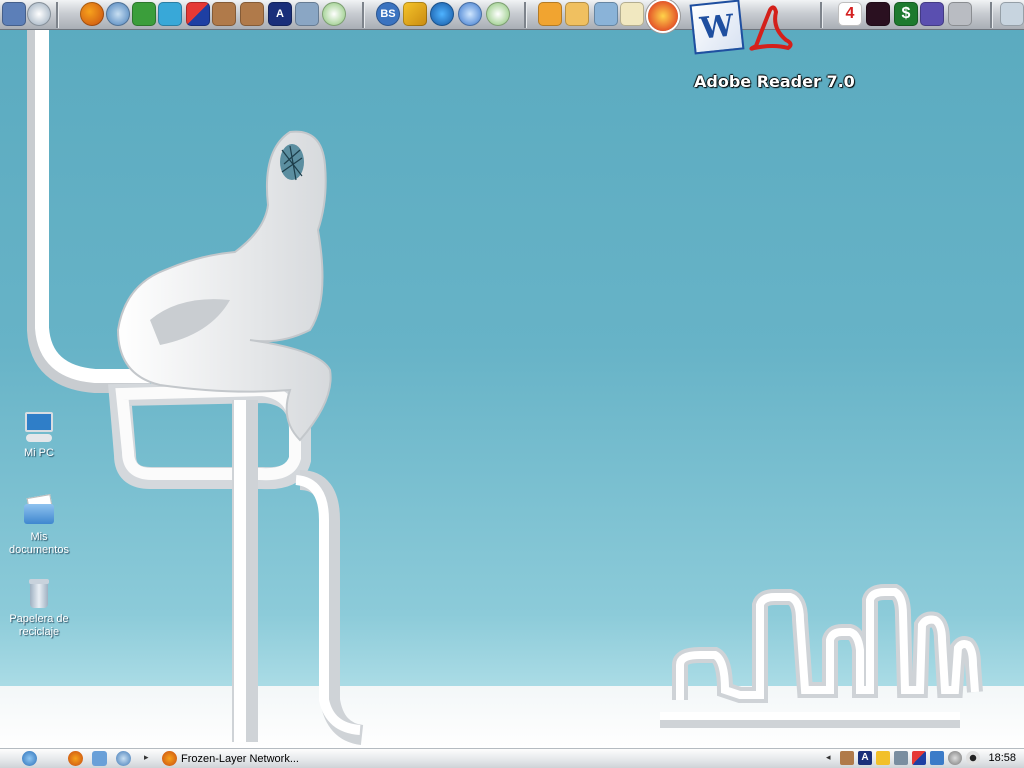  I want to click on music-note-icon, so click(334, 14).